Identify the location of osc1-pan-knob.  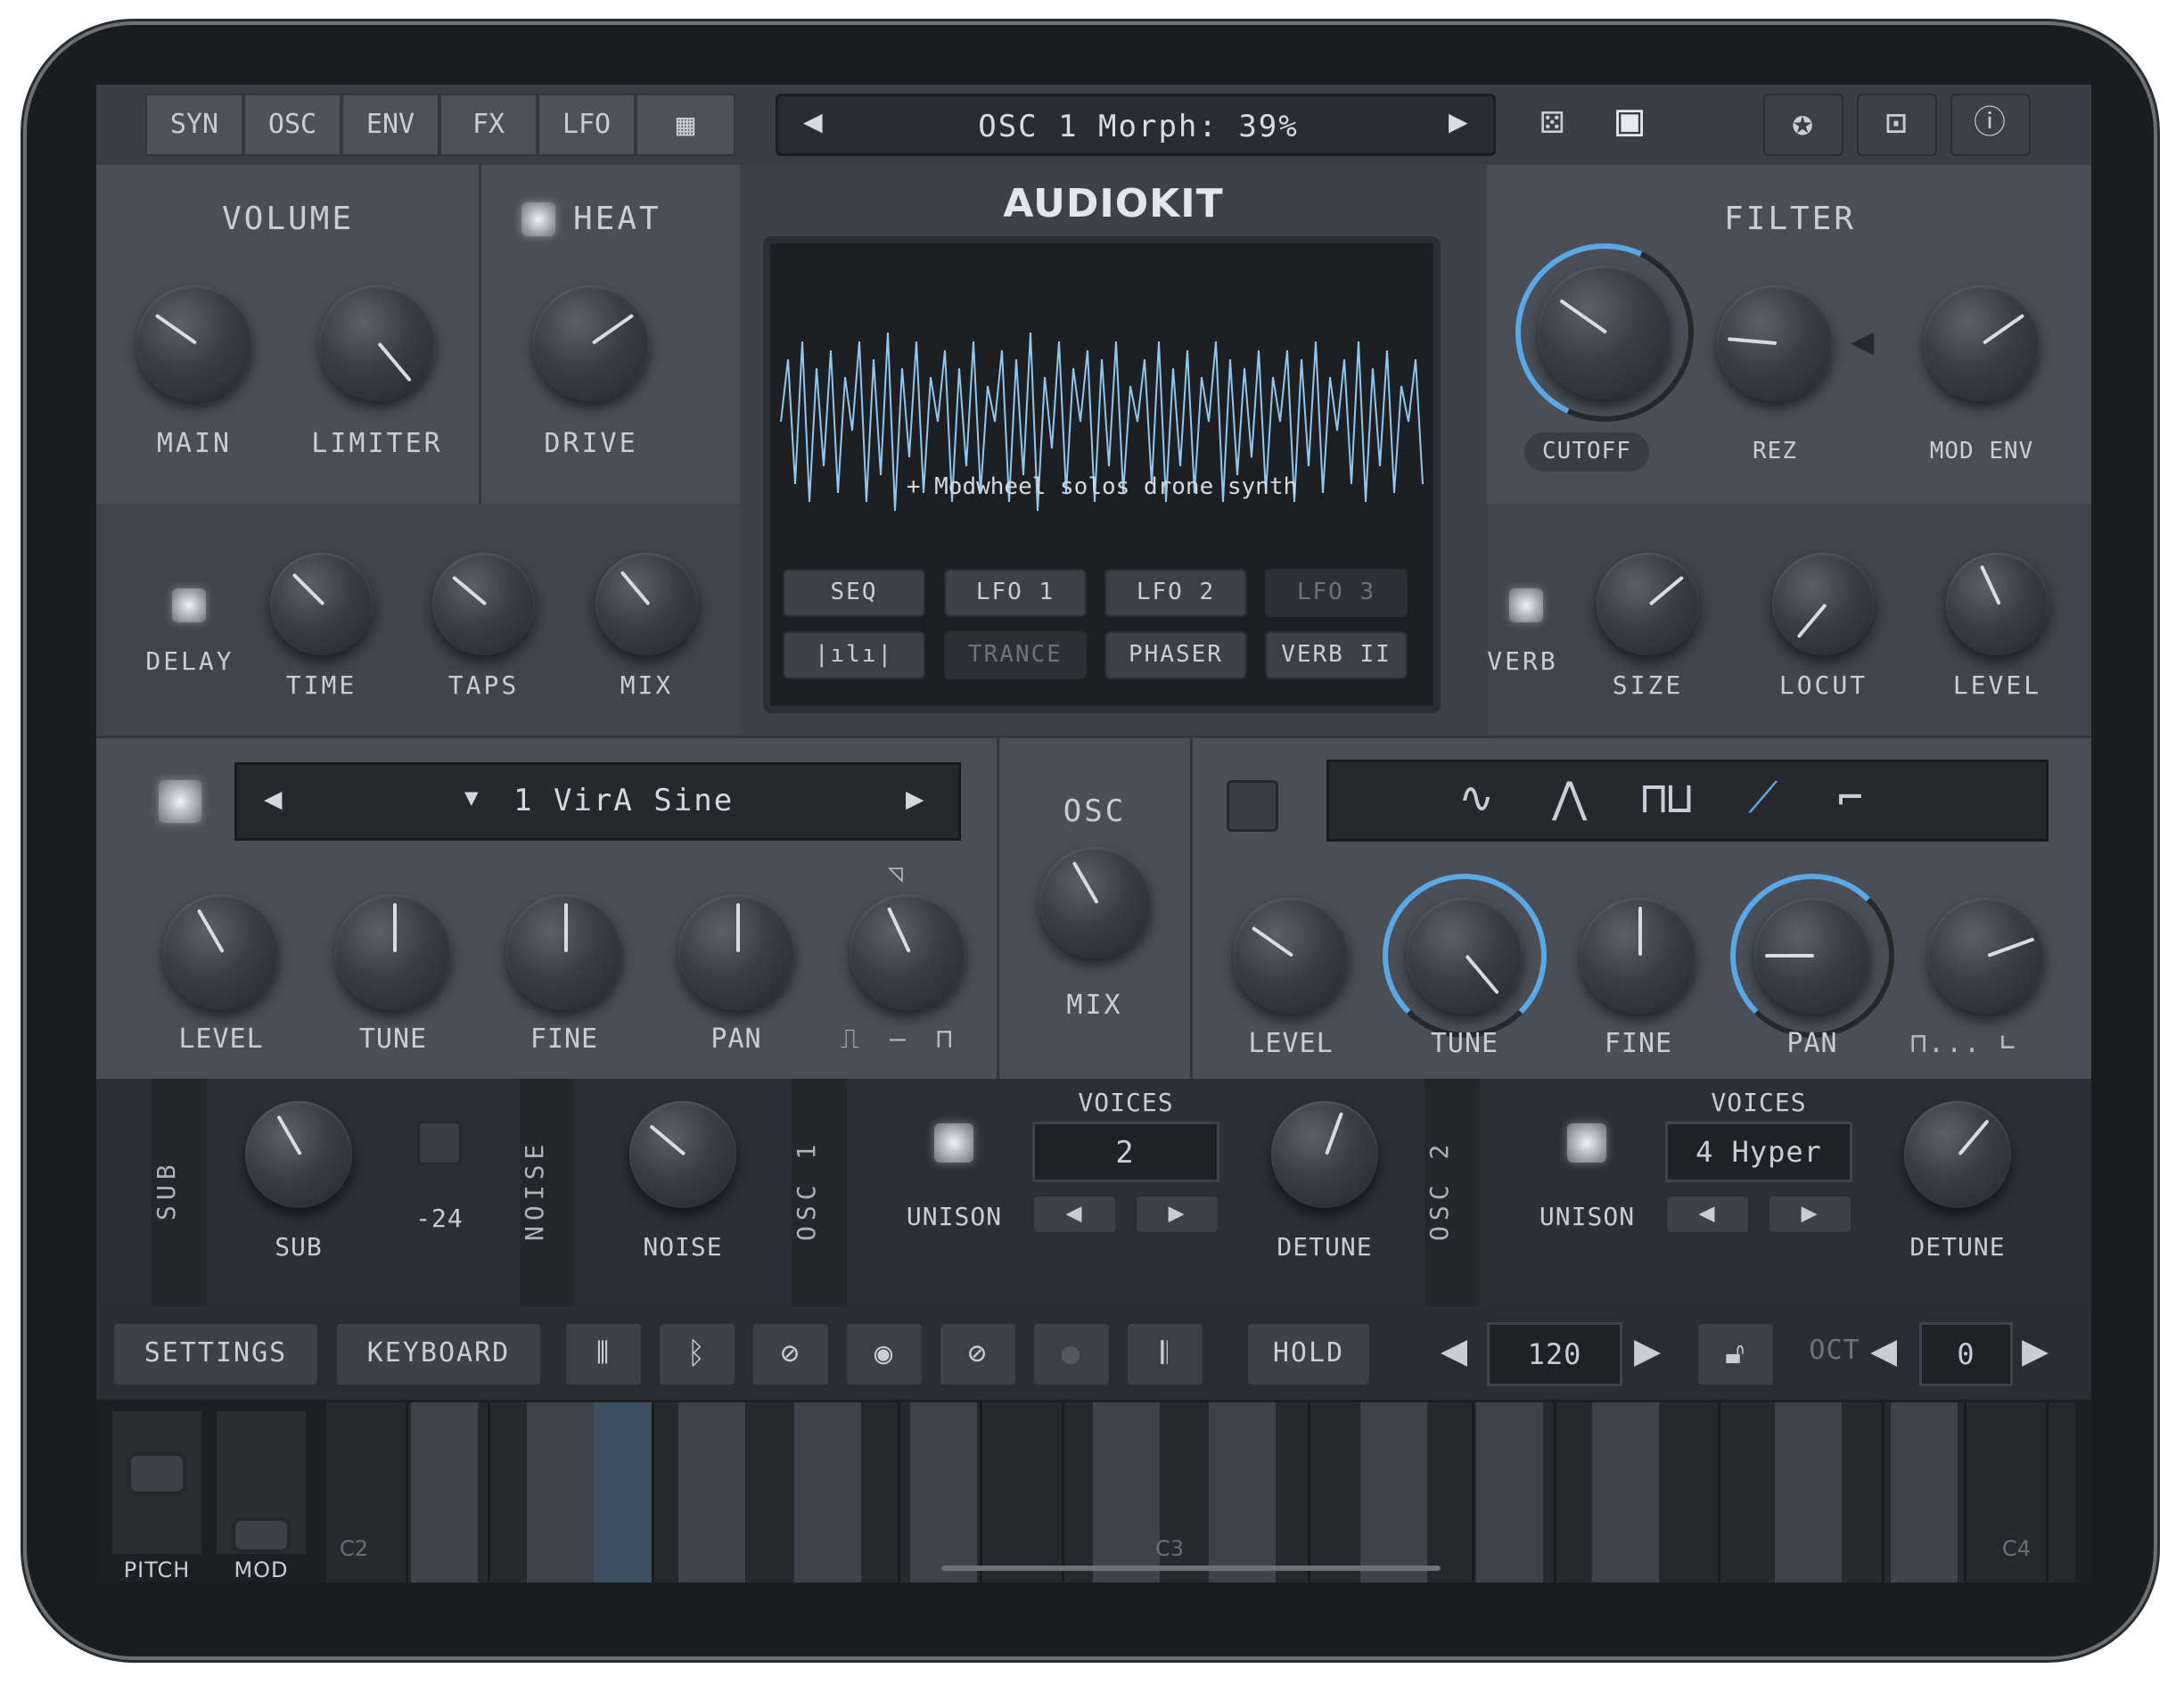
(736, 952).